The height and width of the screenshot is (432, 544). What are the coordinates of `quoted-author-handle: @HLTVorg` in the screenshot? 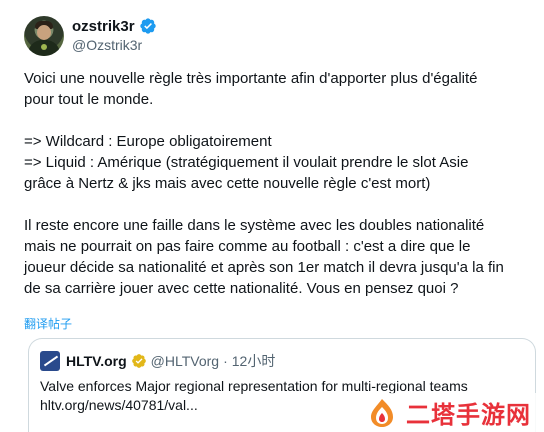 It's located at (185, 361).